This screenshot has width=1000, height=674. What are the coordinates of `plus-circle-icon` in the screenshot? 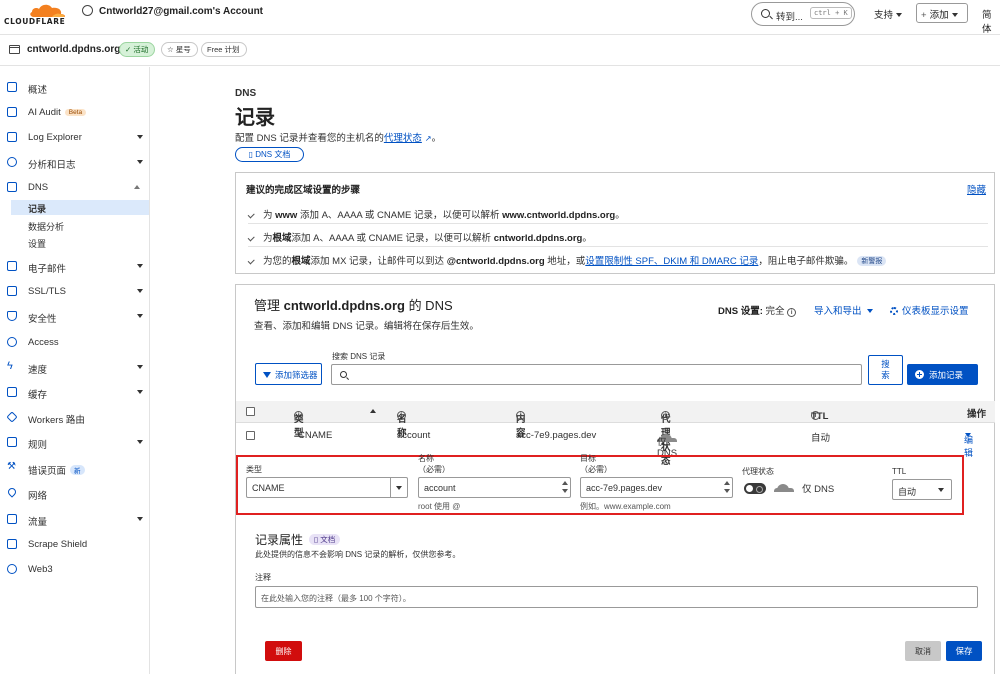 It's located at (919, 374).